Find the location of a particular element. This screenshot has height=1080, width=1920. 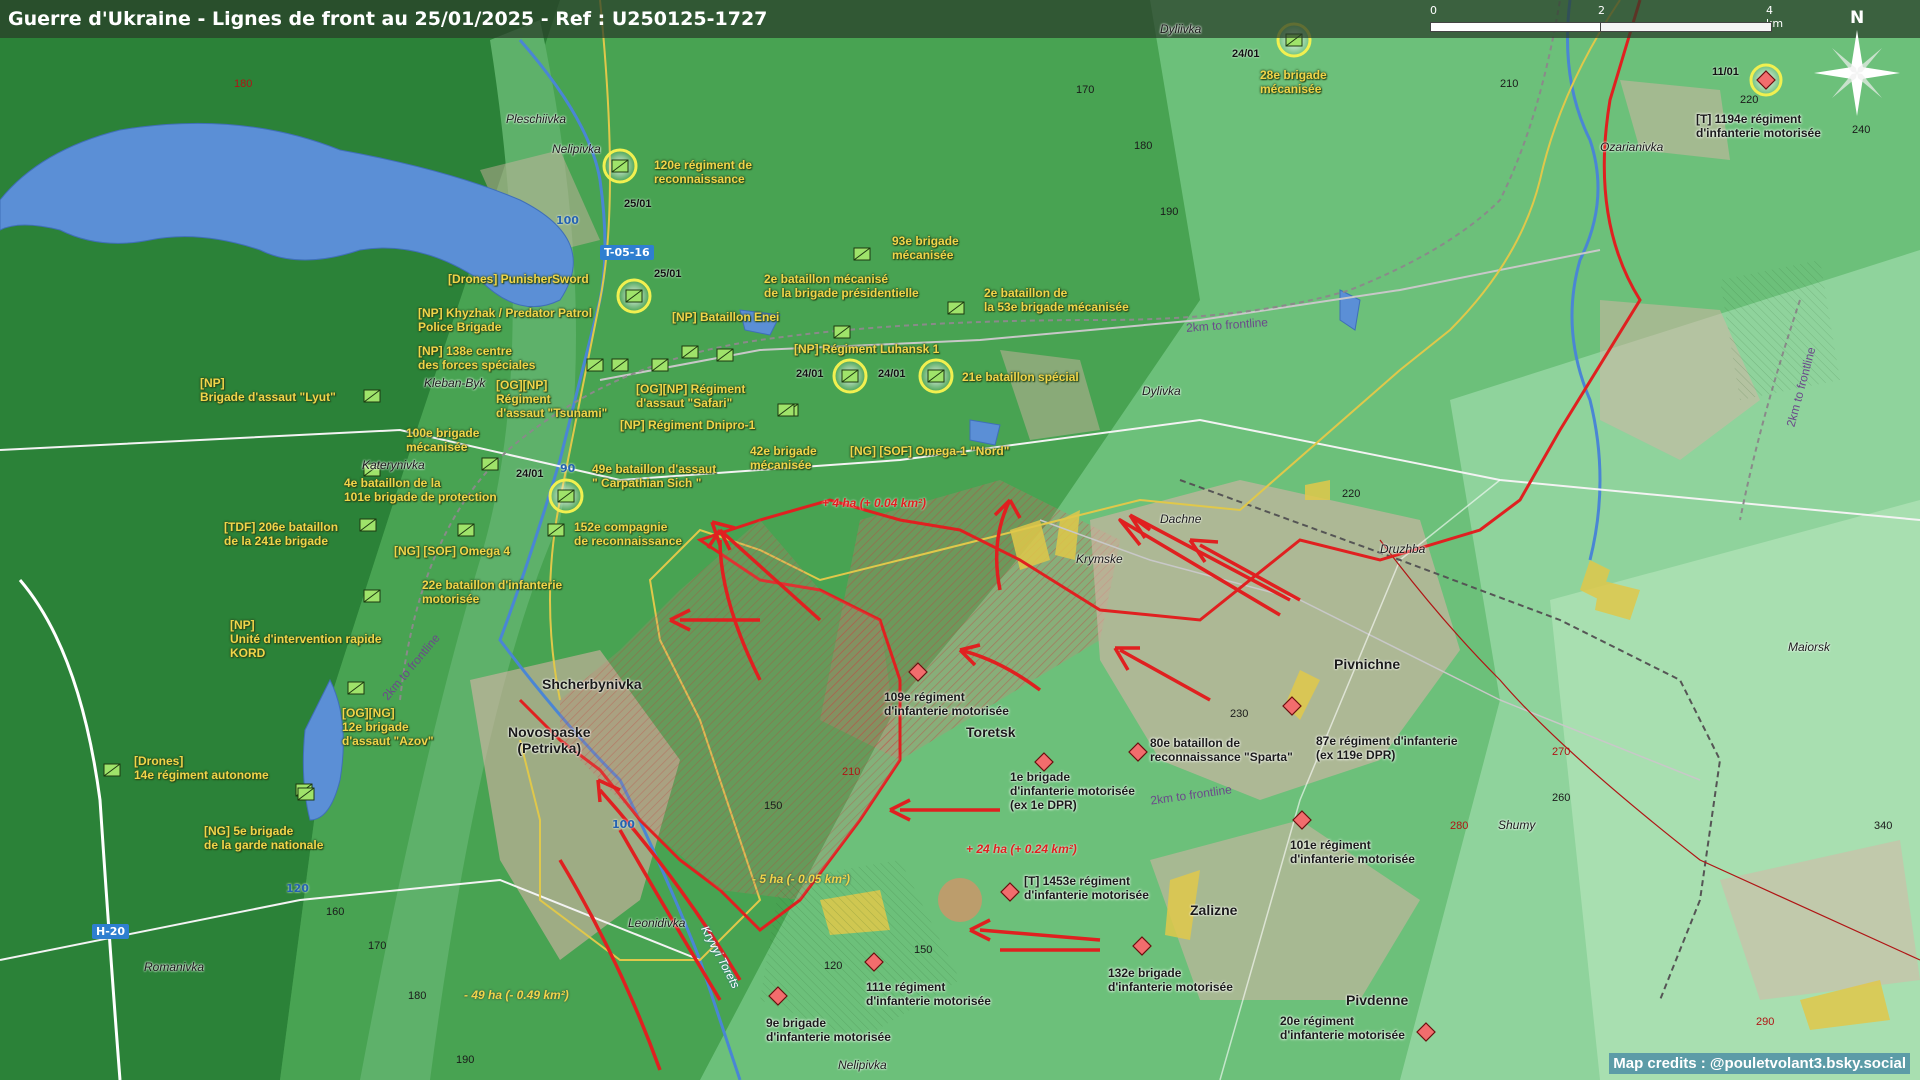

road-shield-t0516: T-05-16 is located at coordinates (627, 252).